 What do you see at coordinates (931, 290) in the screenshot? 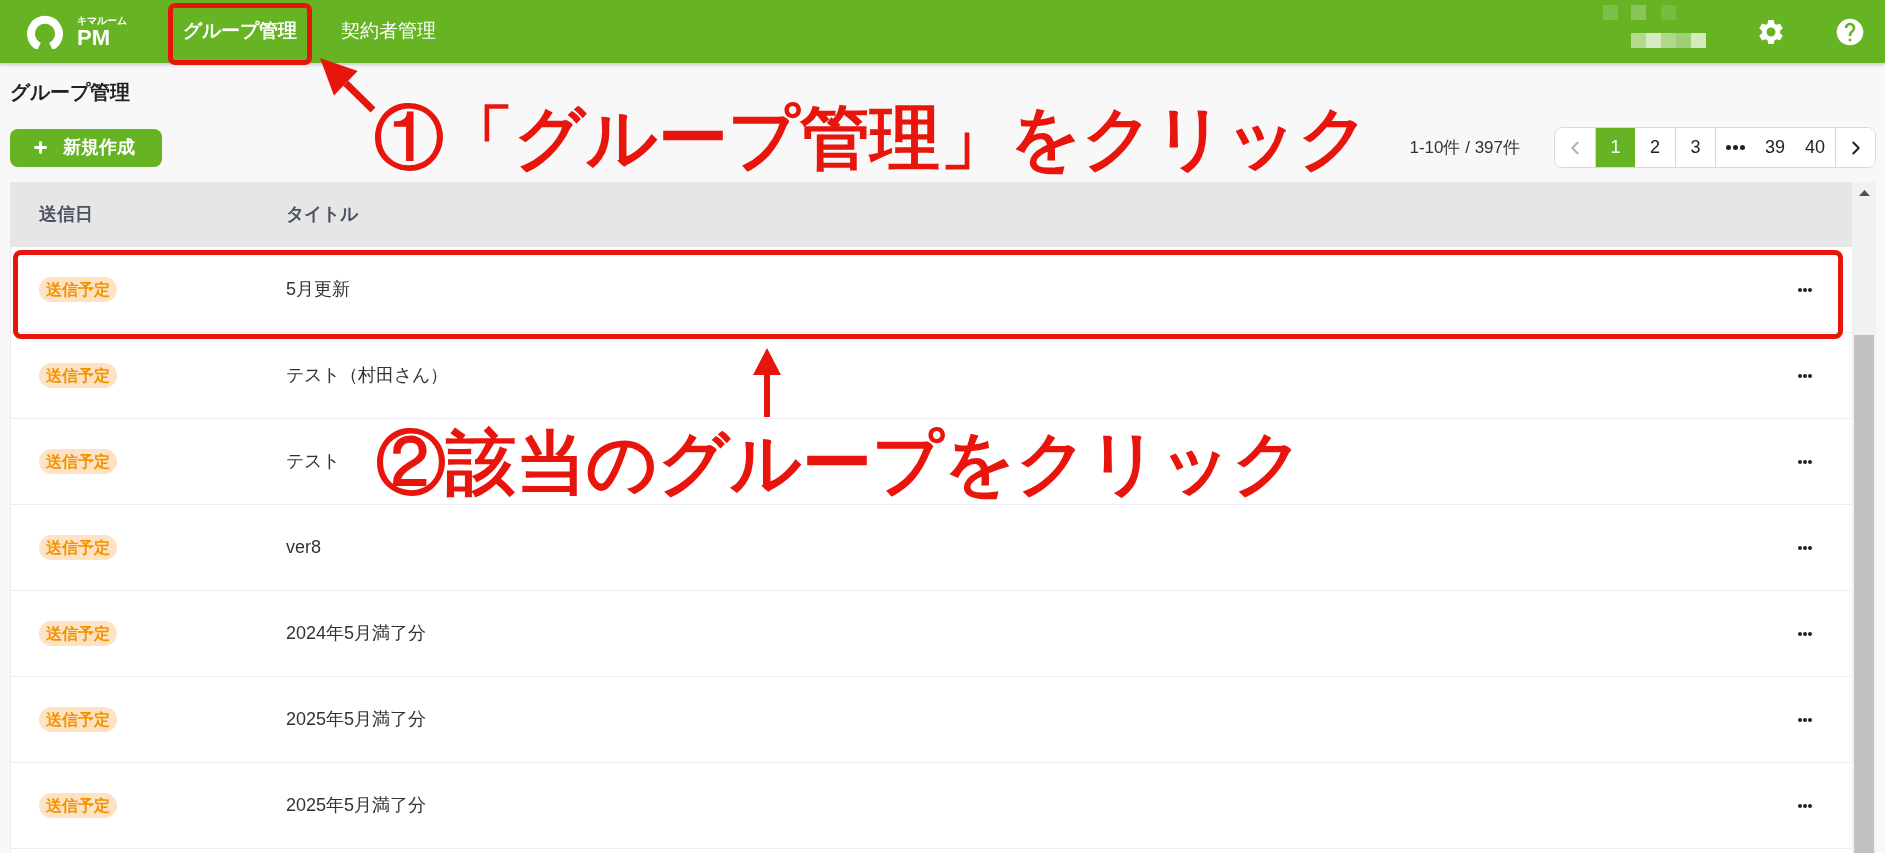
I see `table-row: 送信予定 5月更新` at bounding box center [931, 290].